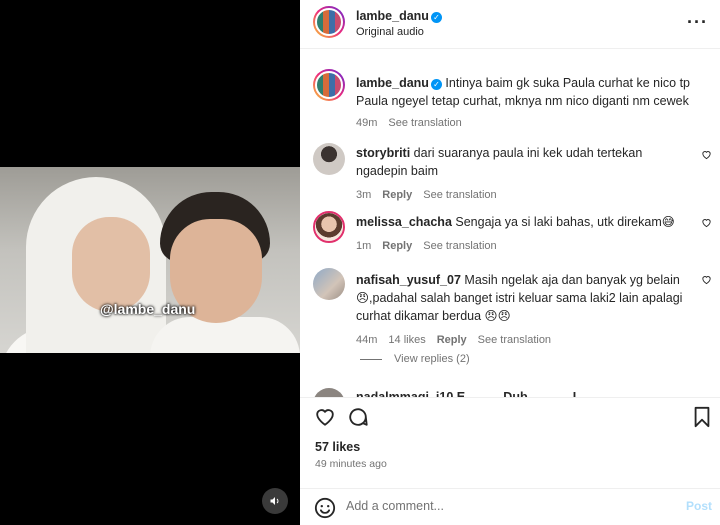 The height and width of the screenshot is (525, 720). Describe the element at coordinates (424, 123) in the screenshot. I see `caption-see-translation: See translation` at that location.